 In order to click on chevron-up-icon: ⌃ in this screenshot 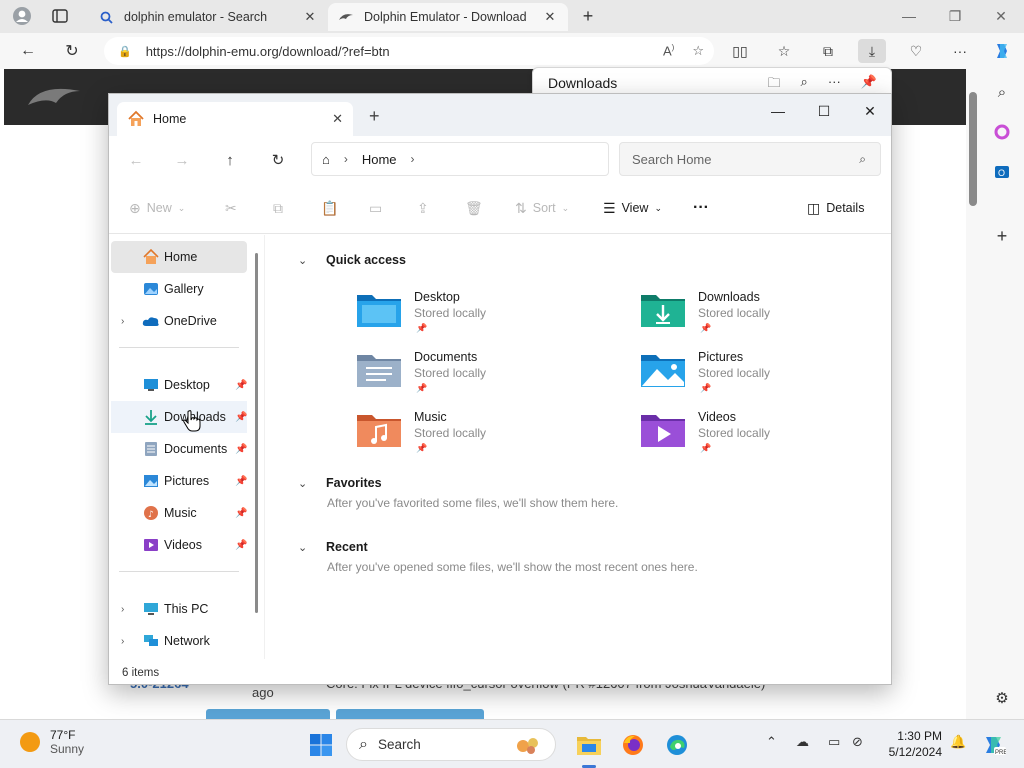, I will do `click(771, 742)`.